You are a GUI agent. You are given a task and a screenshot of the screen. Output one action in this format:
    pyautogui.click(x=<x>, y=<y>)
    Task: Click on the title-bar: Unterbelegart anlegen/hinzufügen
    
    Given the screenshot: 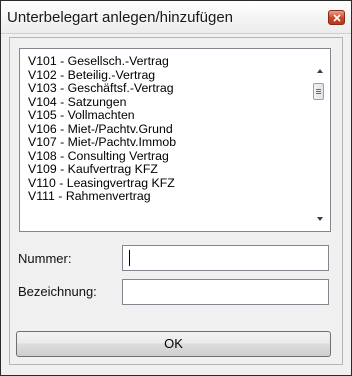 What is the action you would take?
    pyautogui.click(x=176, y=17)
    